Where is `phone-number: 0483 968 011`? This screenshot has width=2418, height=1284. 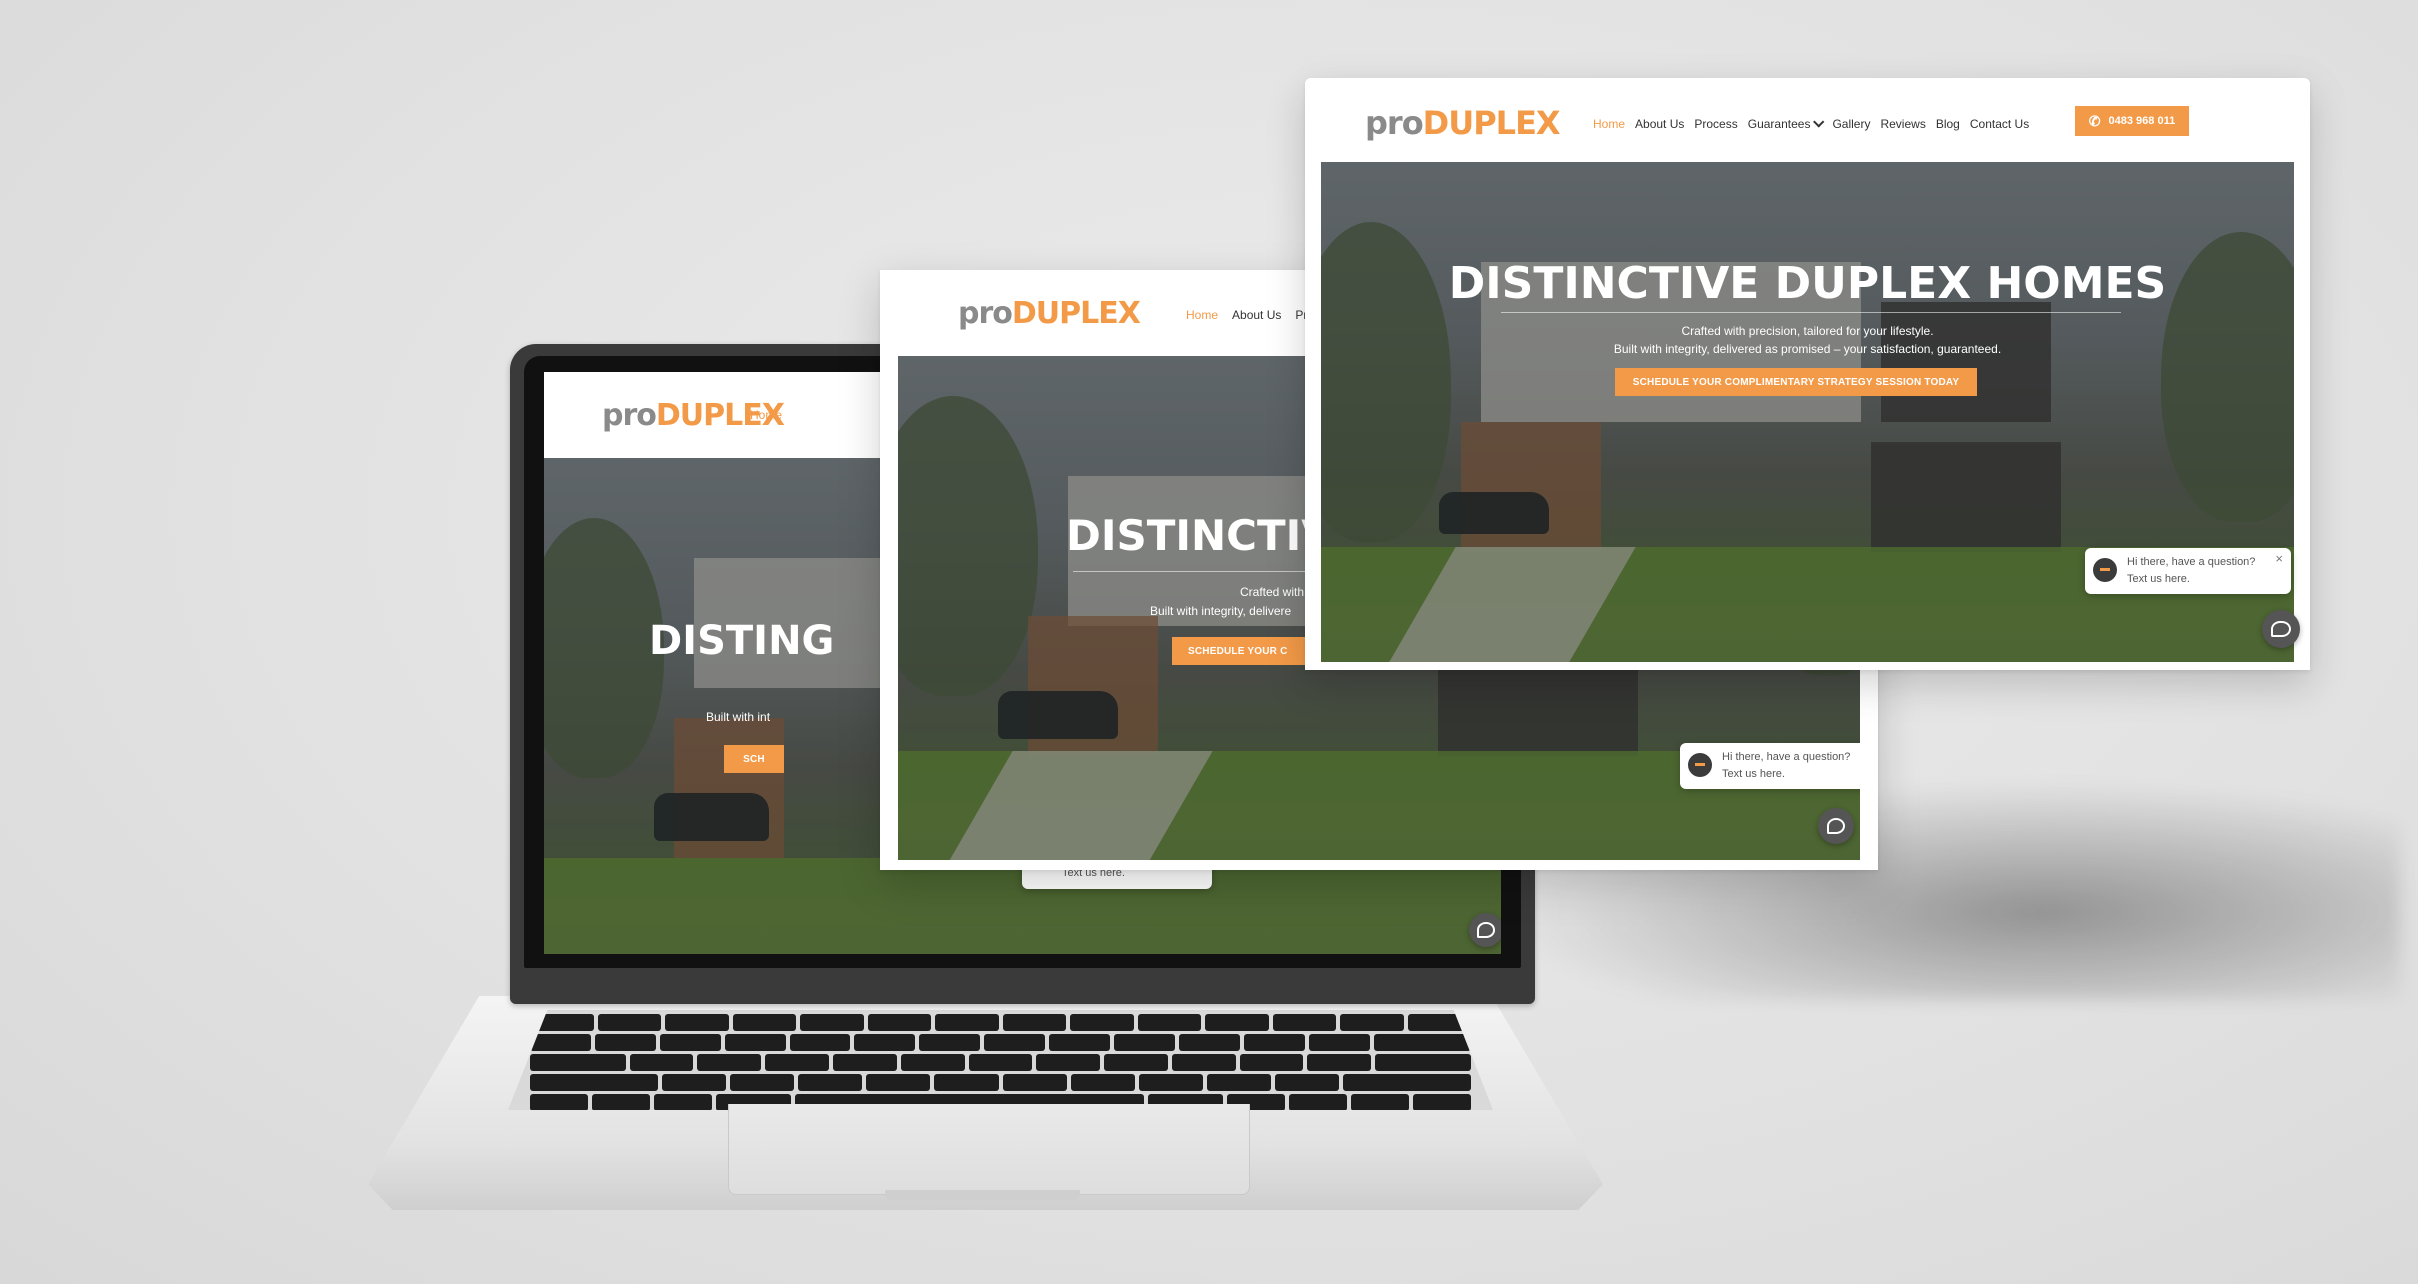
phone-number: 0483 968 011 is located at coordinates (2142, 121).